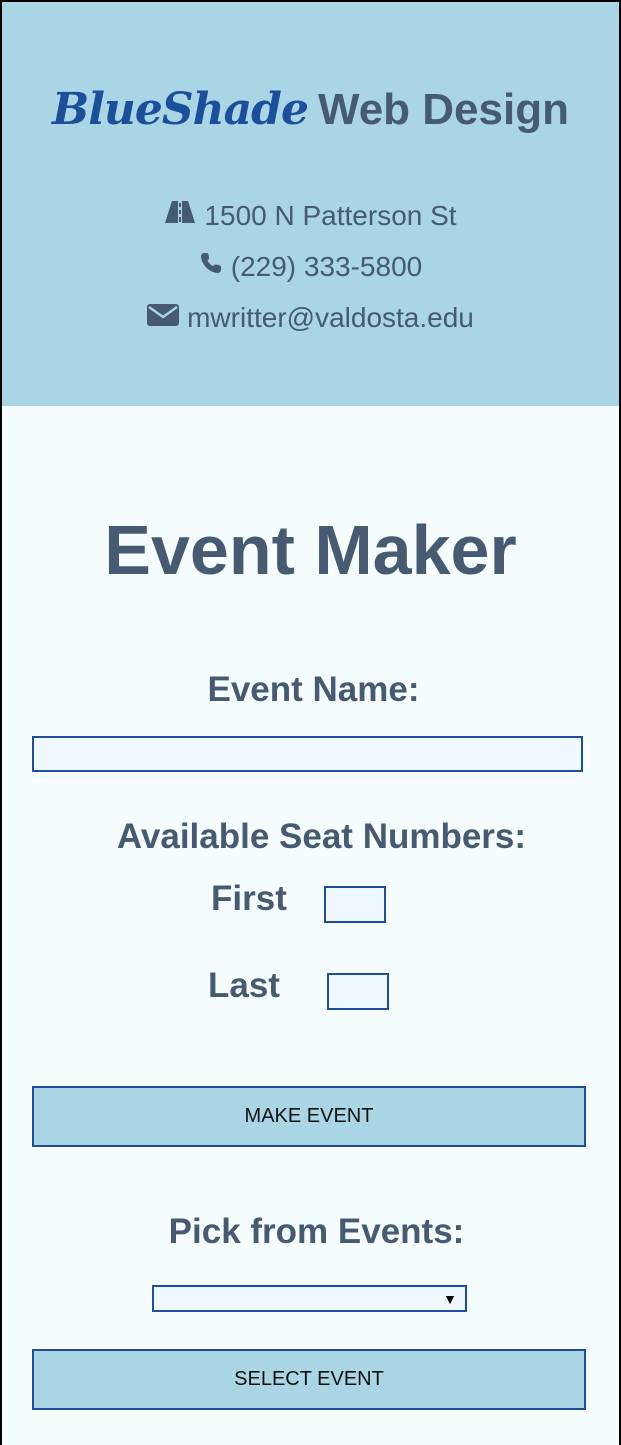 The height and width of the screenshot is (1445, 621). I want to click on brand-rest-text: Web Design, so click(443, 109).